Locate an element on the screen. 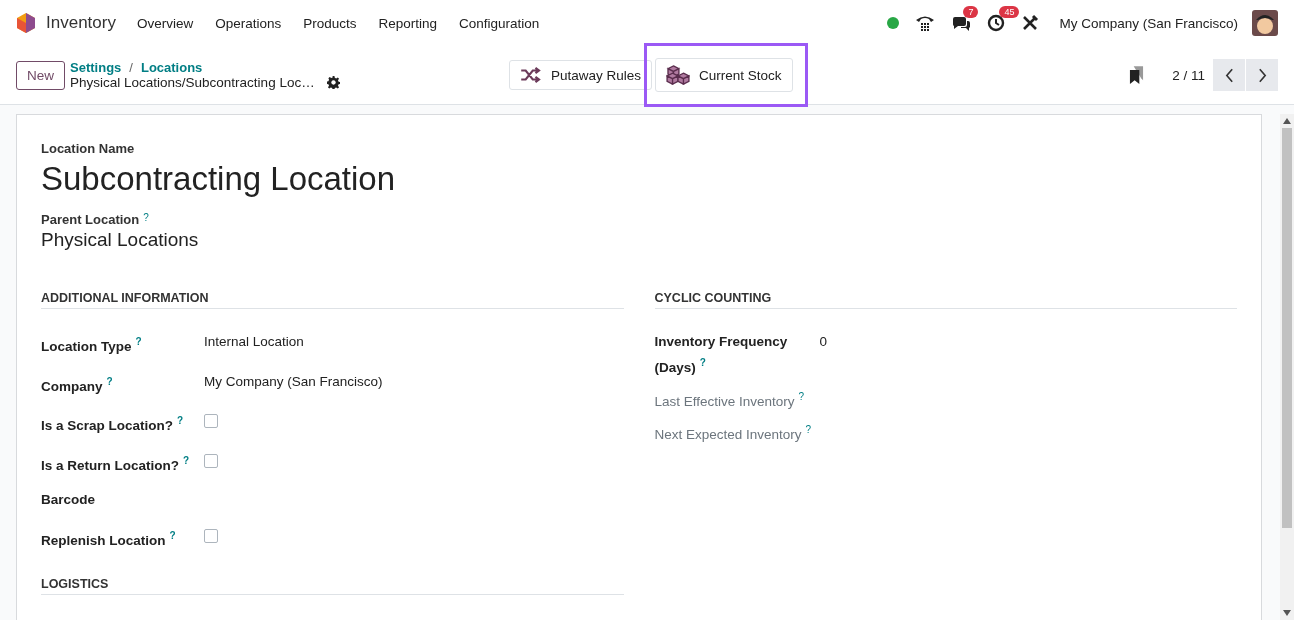  section-heading: CYCLIC COUNTING is located at coordinates (945, 300).